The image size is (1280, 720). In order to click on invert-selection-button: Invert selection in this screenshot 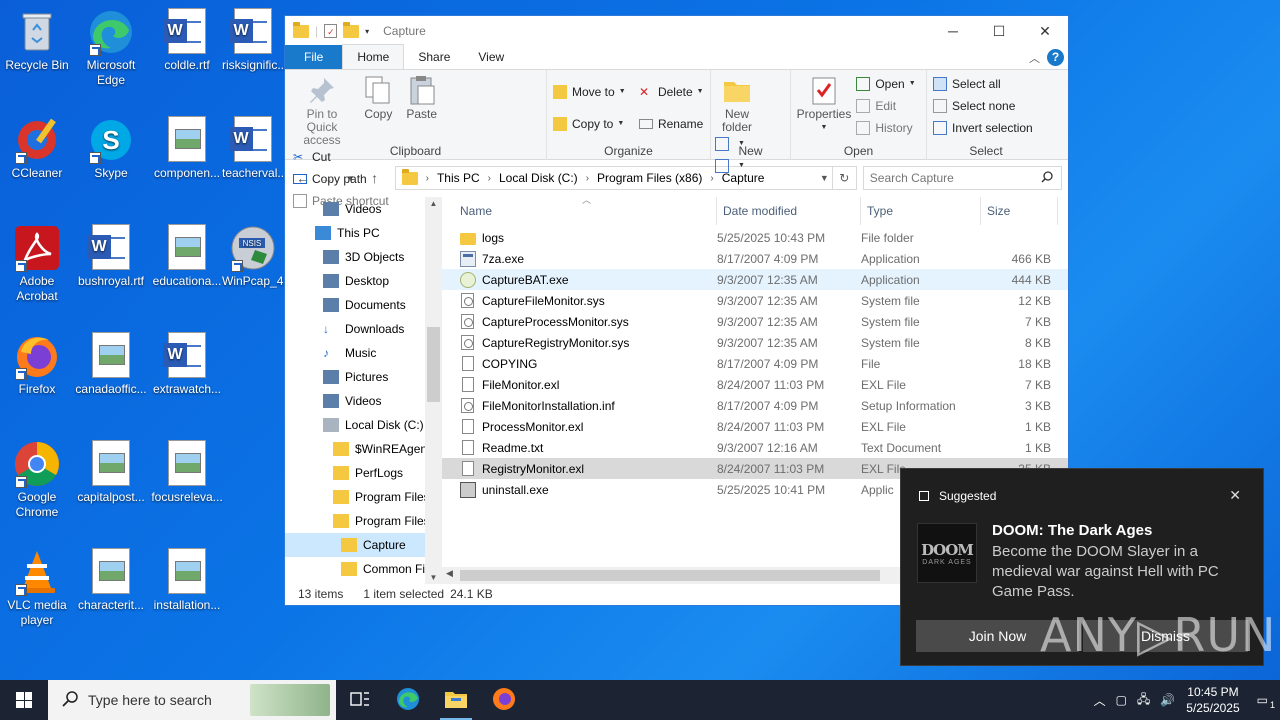, I will do `click(983, 127)`.